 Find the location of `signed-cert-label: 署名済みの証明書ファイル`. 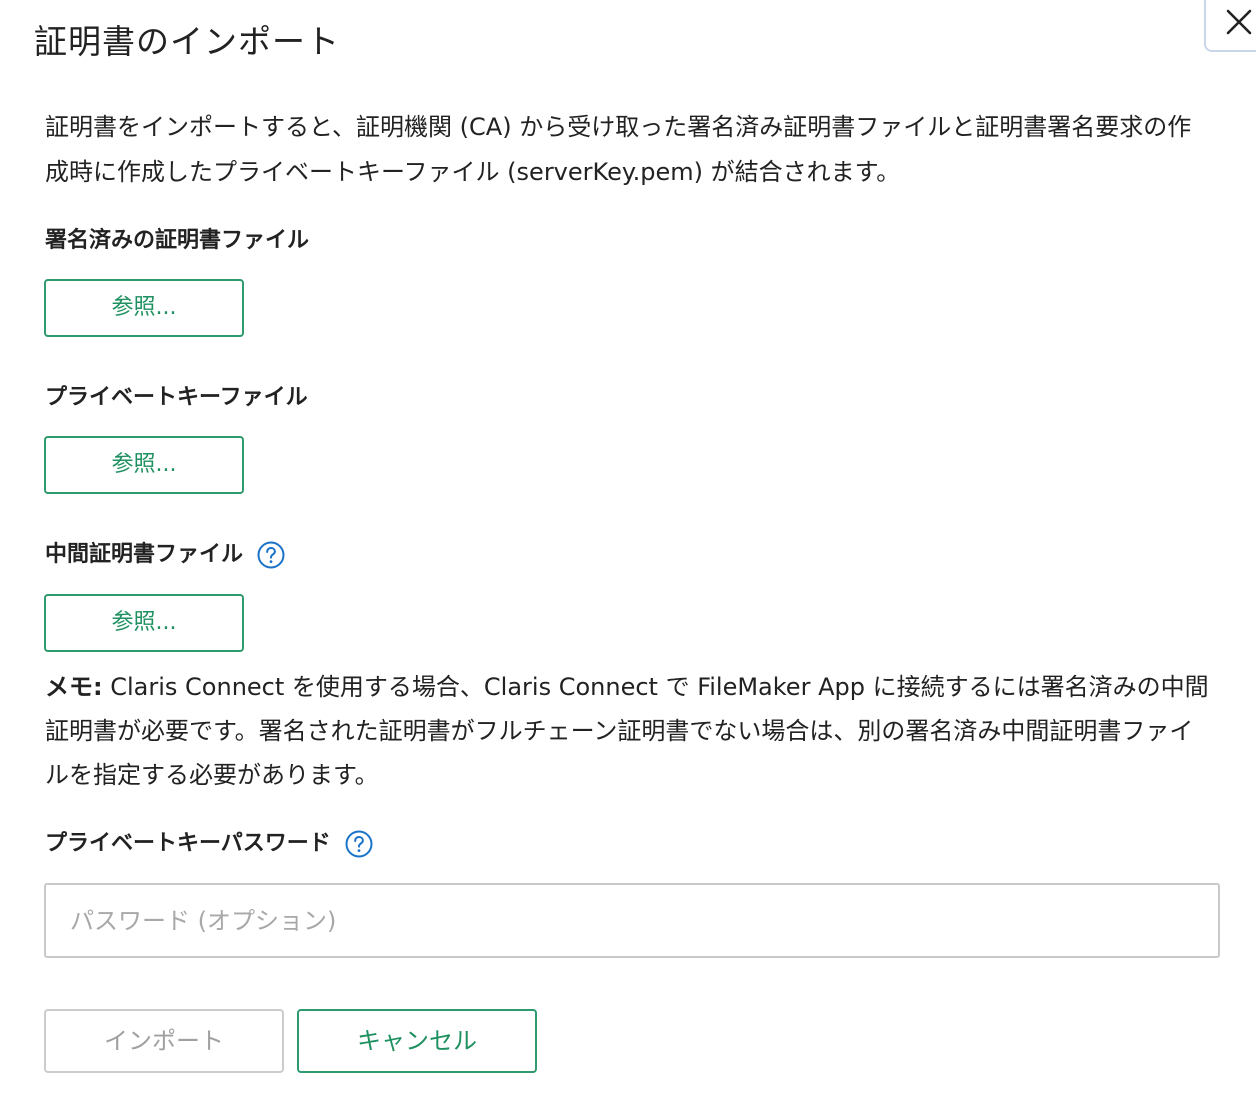

signed-cert-label: 署名済みの証明書ファイル is located at coordinates (177, 241).